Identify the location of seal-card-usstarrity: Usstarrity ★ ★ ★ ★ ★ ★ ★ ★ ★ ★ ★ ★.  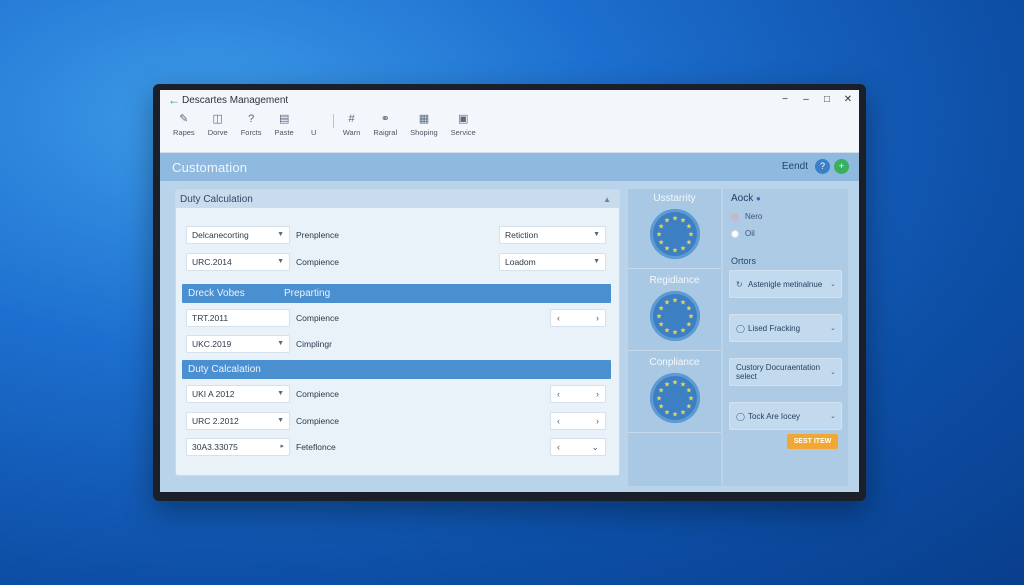
(674, 229).